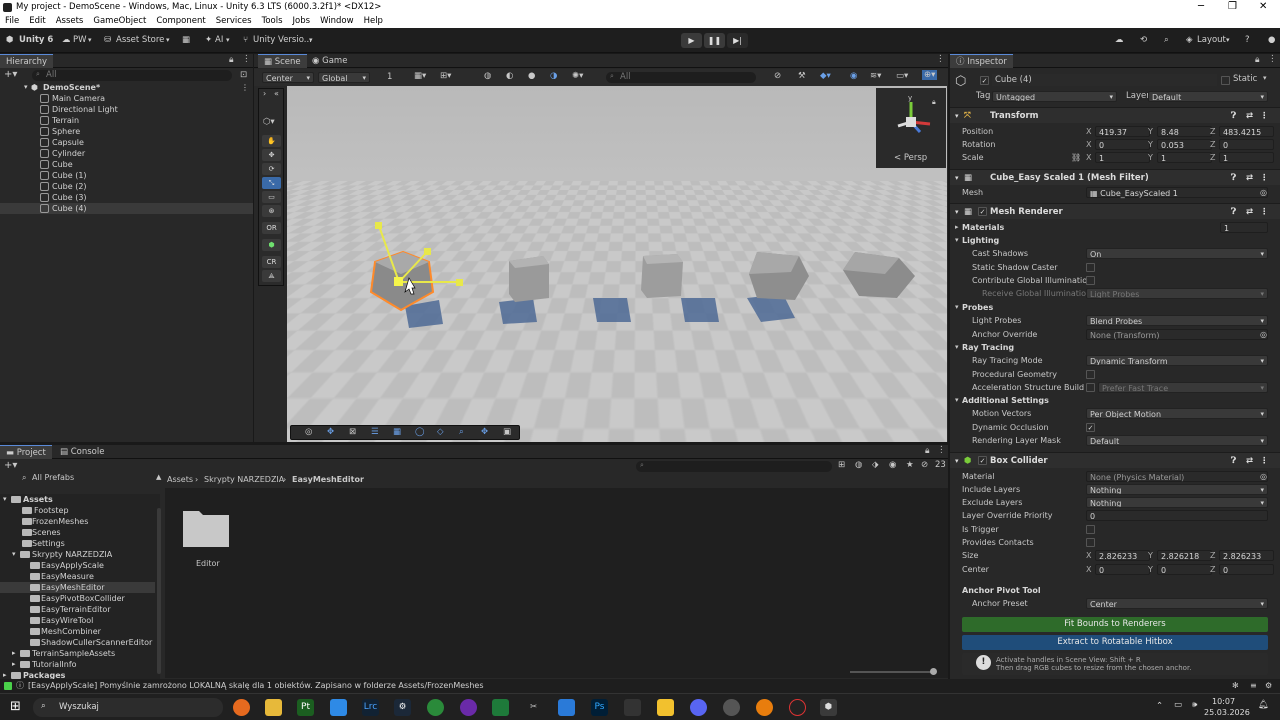 Image resolution: width=1280 pixels, height=720 pixels. What do you see at coordinates (180, 21) in the screenshot?
I see `menu-component: Component` at bounding box center [180, 21].